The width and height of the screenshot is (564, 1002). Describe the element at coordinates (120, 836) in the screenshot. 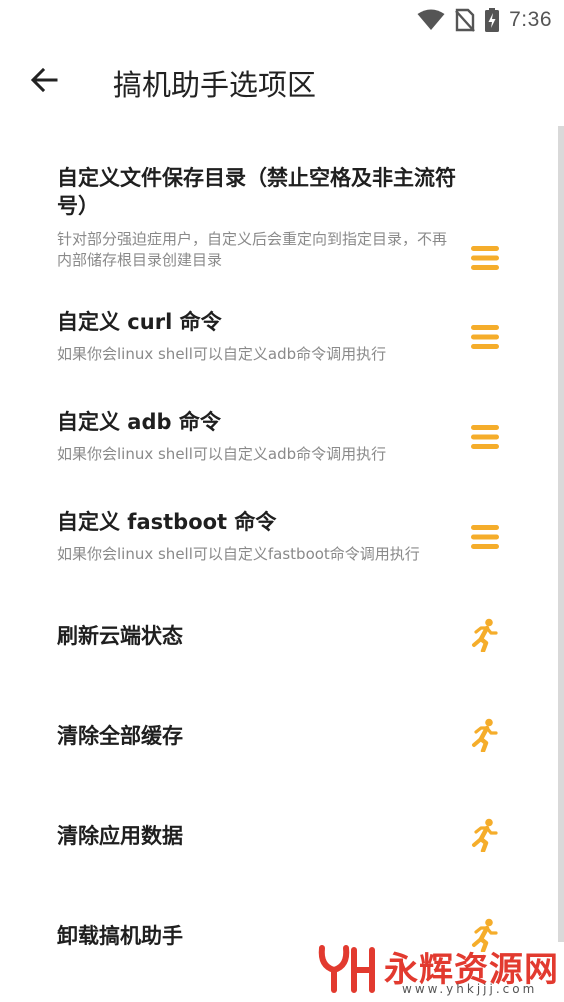

I see `item-title: 清除应用数据` at that location.